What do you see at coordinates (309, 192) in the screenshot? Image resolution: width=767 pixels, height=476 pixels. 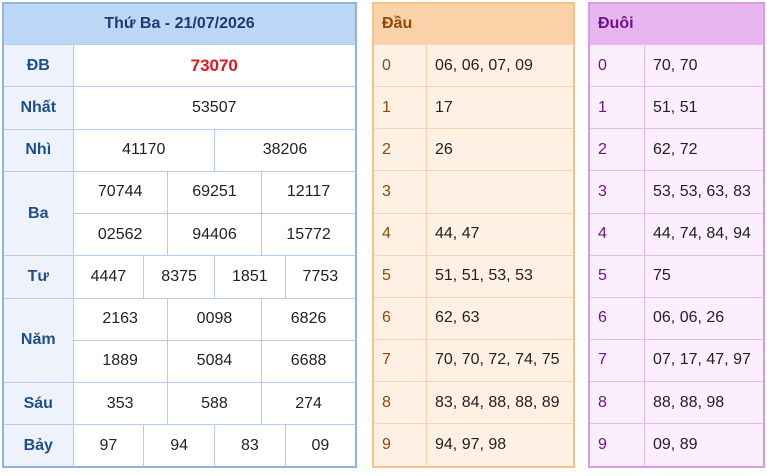 I see `prize-ba-value: 12117` at bounding box center [309, 192].